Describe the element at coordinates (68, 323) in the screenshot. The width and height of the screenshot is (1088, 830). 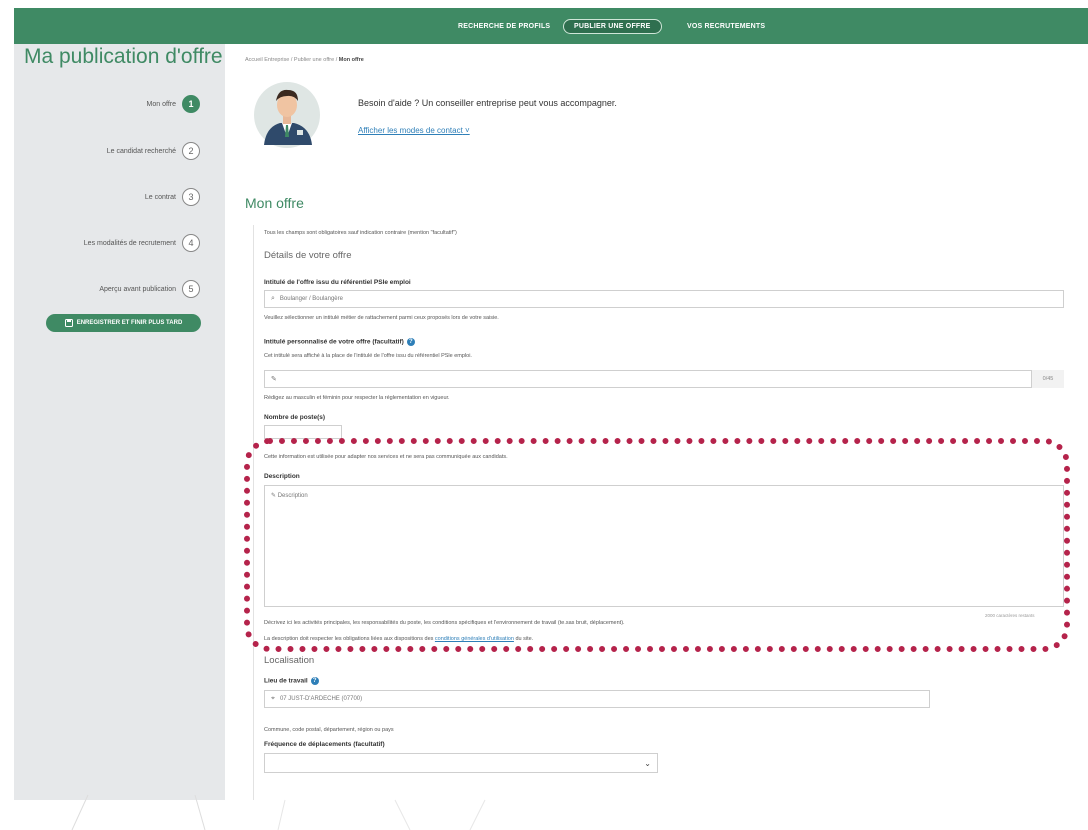
I see `save-icon` at that location.